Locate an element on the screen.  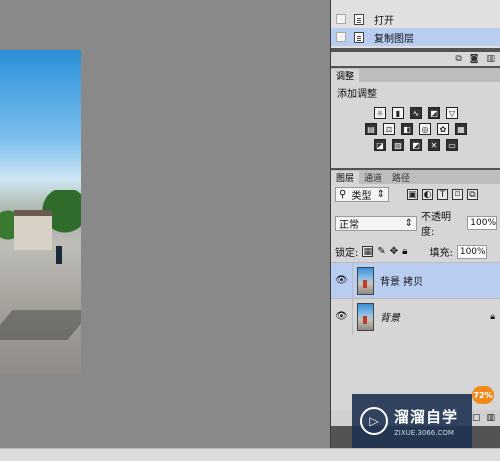
tab-paths: 路径 is located at coordinates (401, 177).